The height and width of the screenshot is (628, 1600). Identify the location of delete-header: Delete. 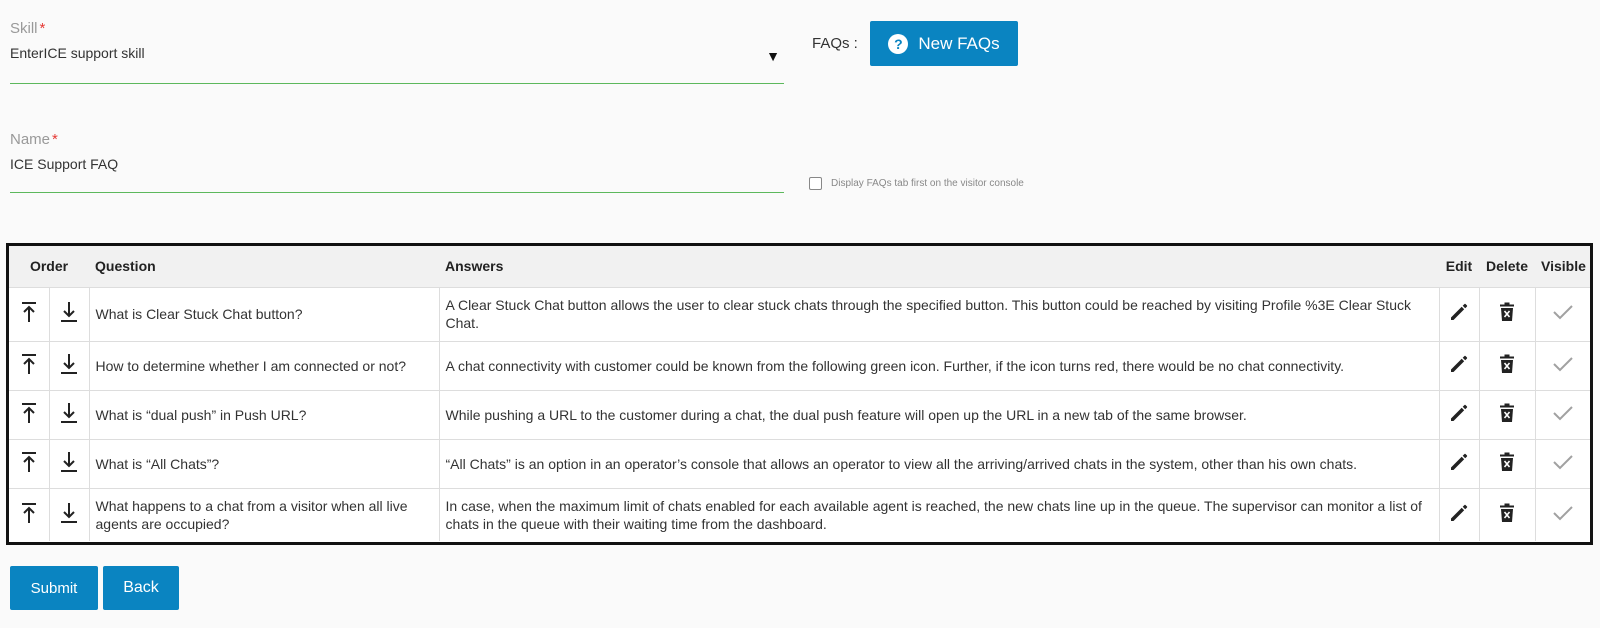
(1507, 267).